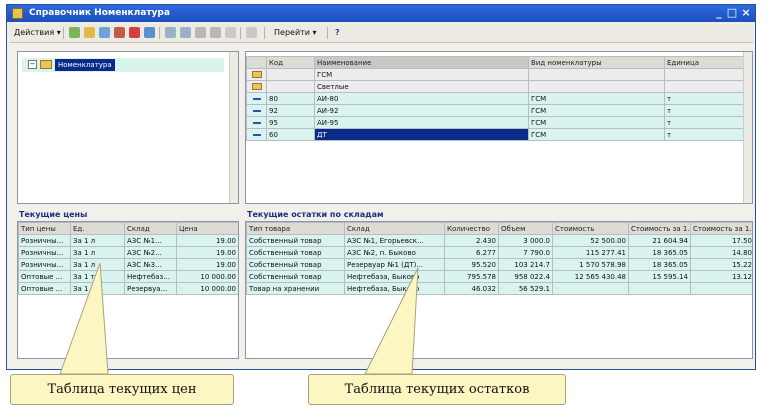  What do you see at coordinates (239, 318) in the screenshot?
I see `callout-pointers` at bounding box center [239, 318].